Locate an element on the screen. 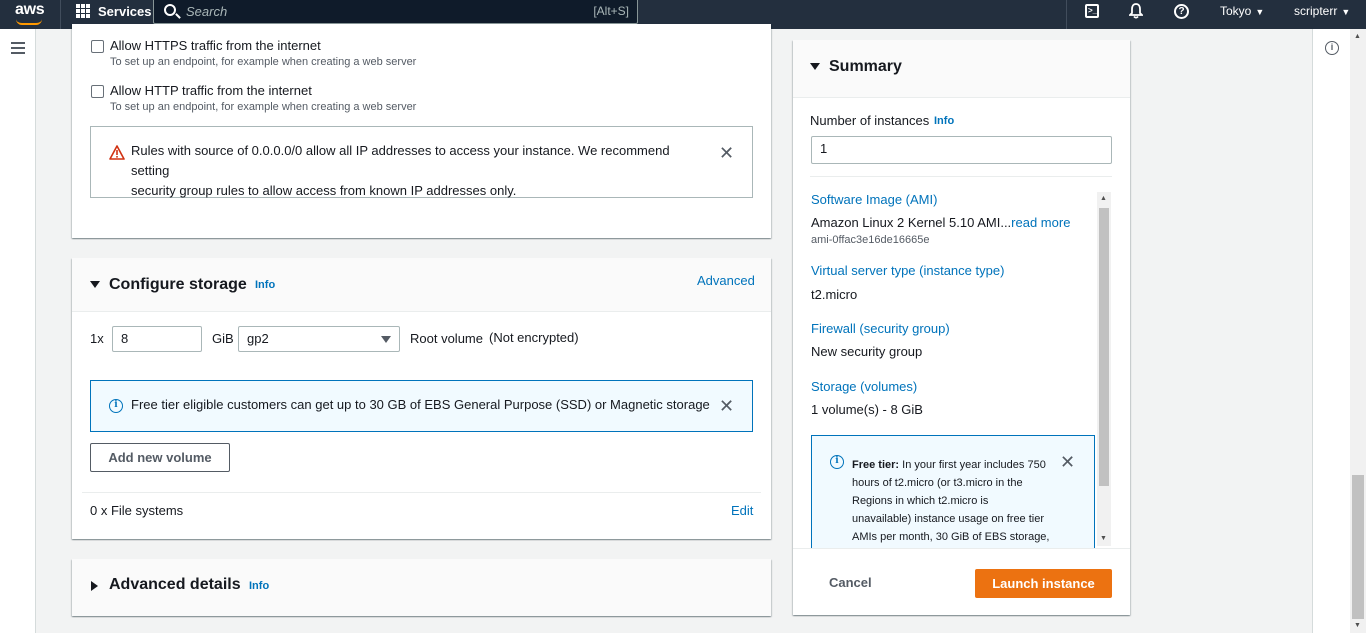  summary-header: Summary is located at coordinates (961, 69).